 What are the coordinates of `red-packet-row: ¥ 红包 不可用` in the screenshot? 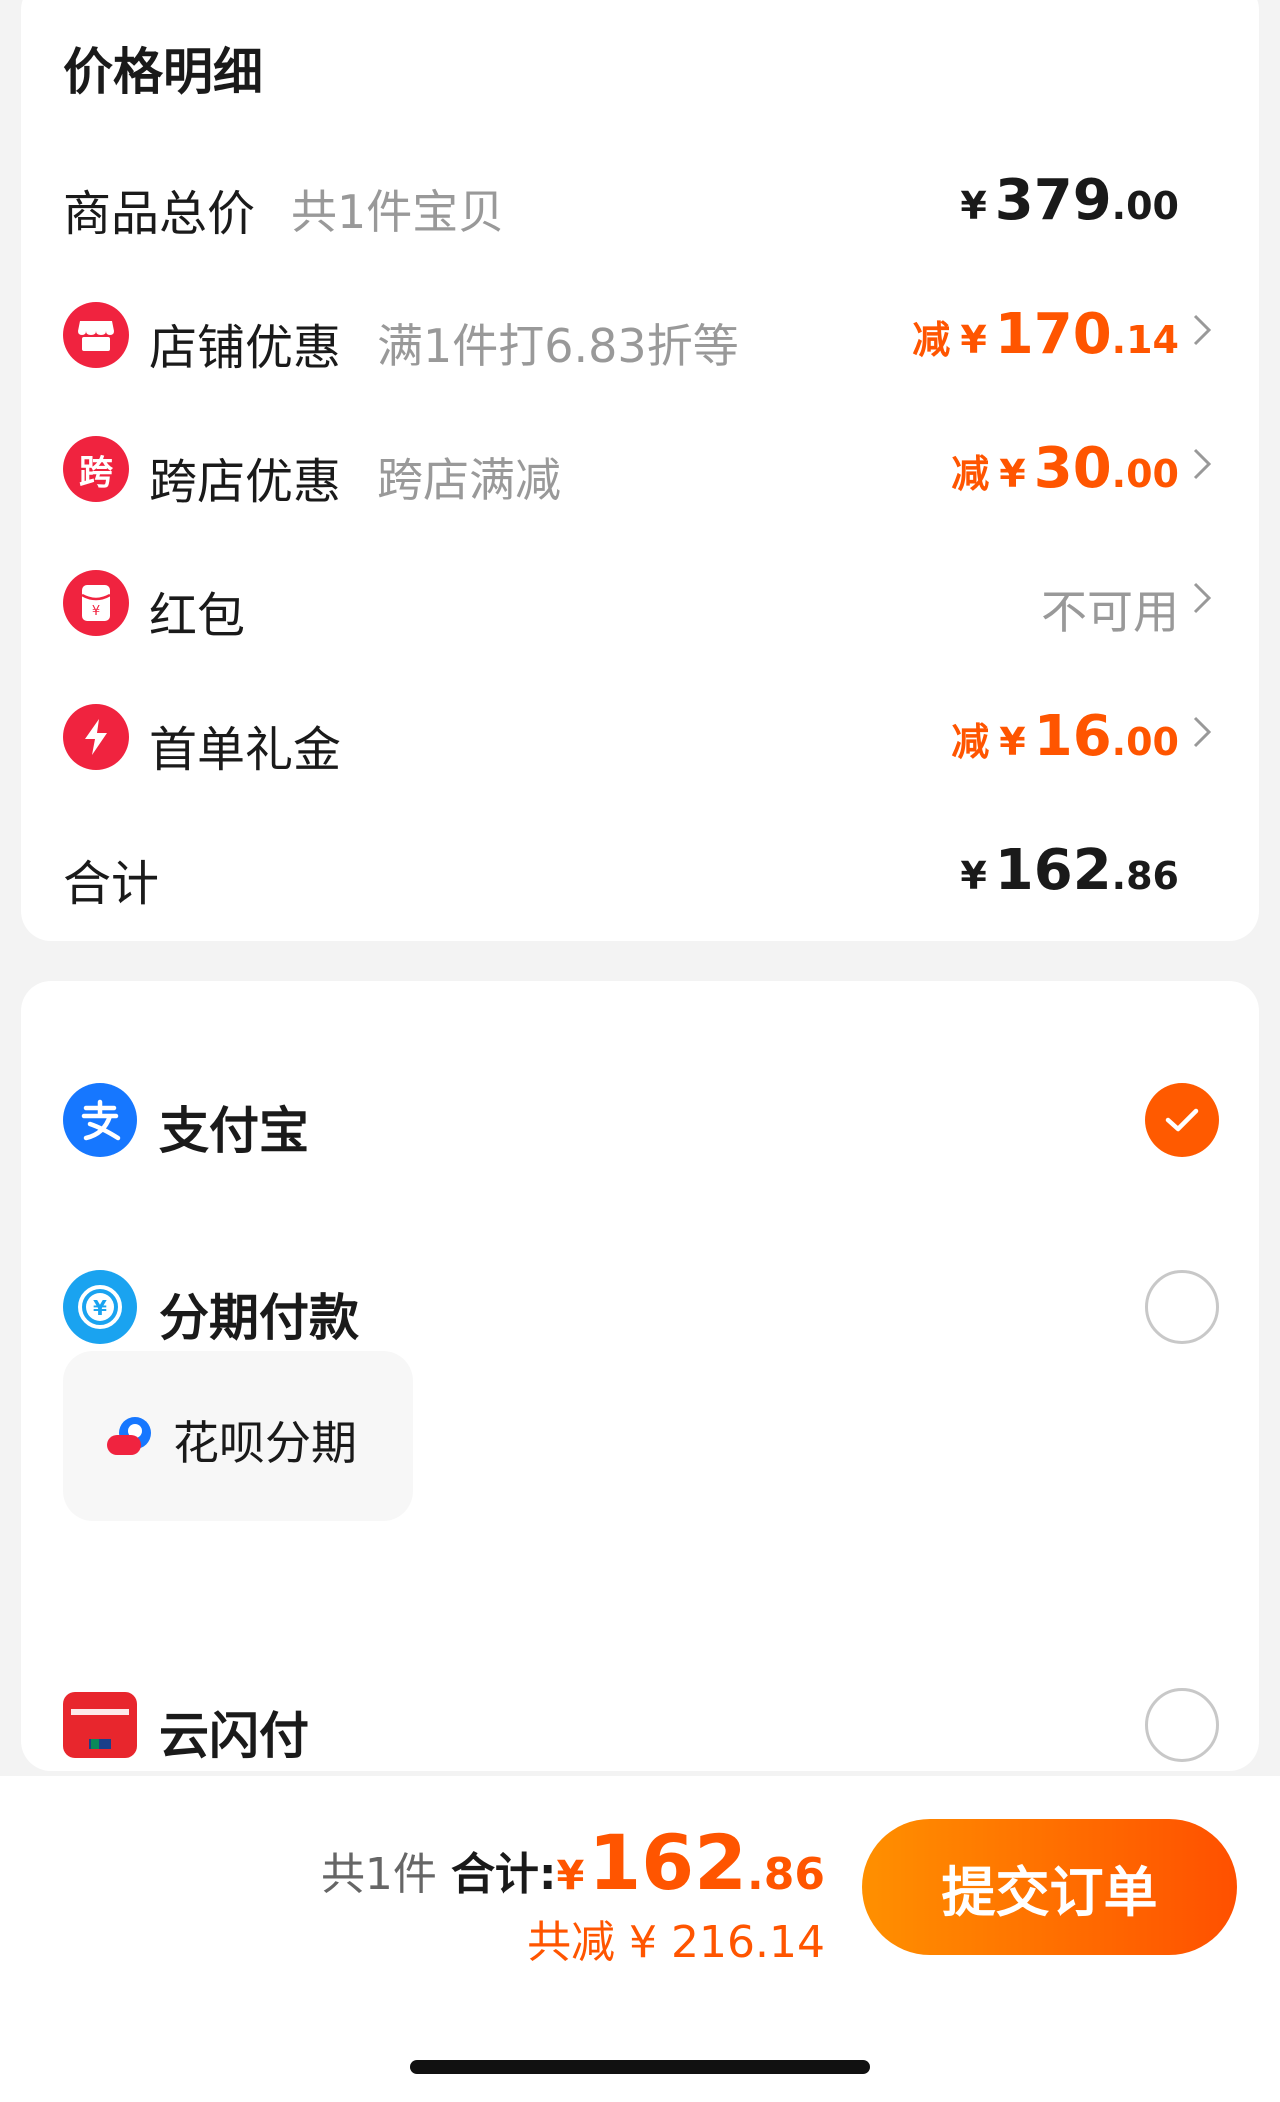 It's located at (640, 598).